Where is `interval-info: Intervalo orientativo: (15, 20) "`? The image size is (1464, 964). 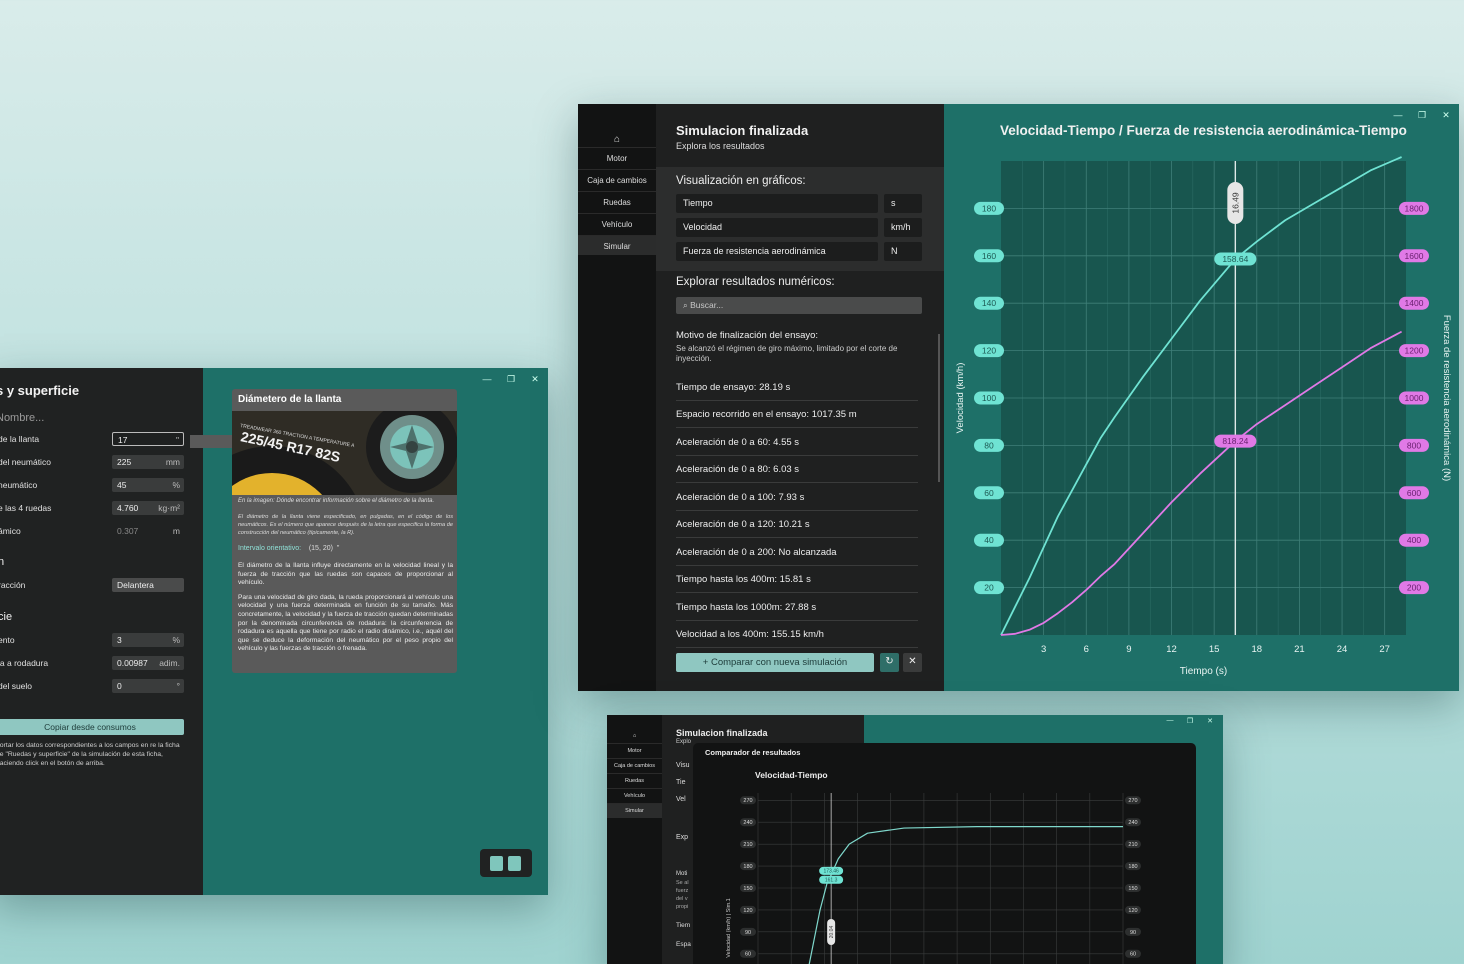 interval-info: Intervalo orientativo: (15, 20) " is located at coordinates (289, 548).